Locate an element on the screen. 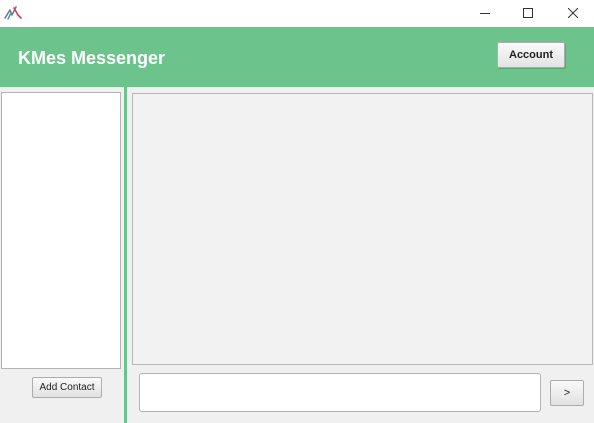 The height and width of the screenshot is (423, 594). panel-divider is located at coordinates (125, 255).